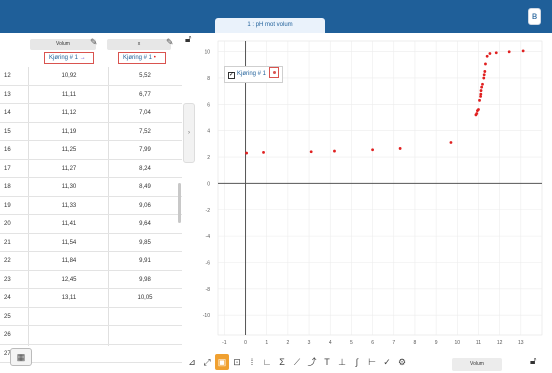  I want to click on table-row: 26, so click(91, 335).